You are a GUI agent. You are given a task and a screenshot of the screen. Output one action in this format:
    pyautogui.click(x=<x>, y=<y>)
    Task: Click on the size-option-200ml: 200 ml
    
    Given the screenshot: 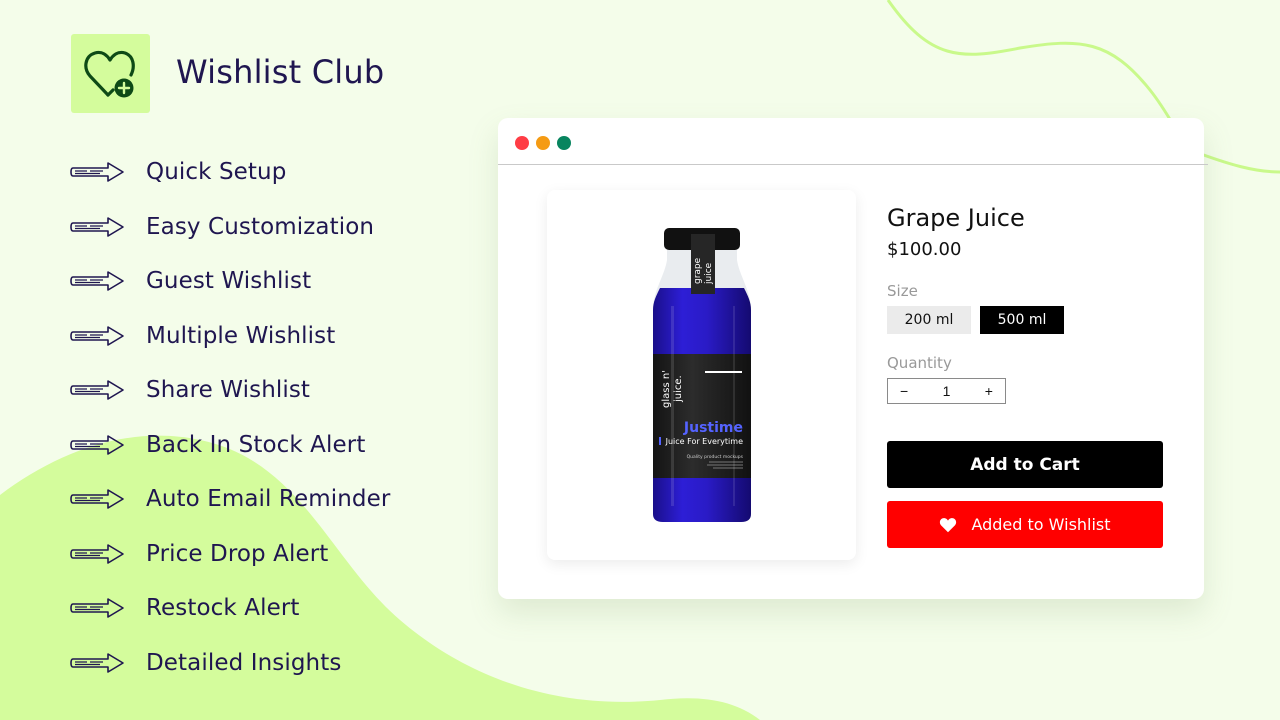 What is the action you would take?
    pyautogui.click(x=929, y=320)
    